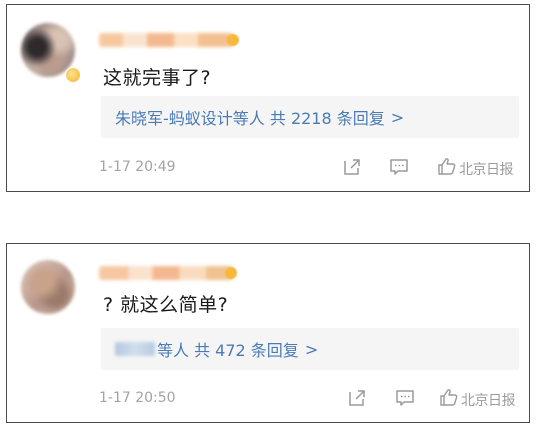 Image resolution: width=542 pixels, height=429 pixels. What do you see at coordinates (48, 287) in the screenshot?
I see `avatar` at bounding box center [48, 287].